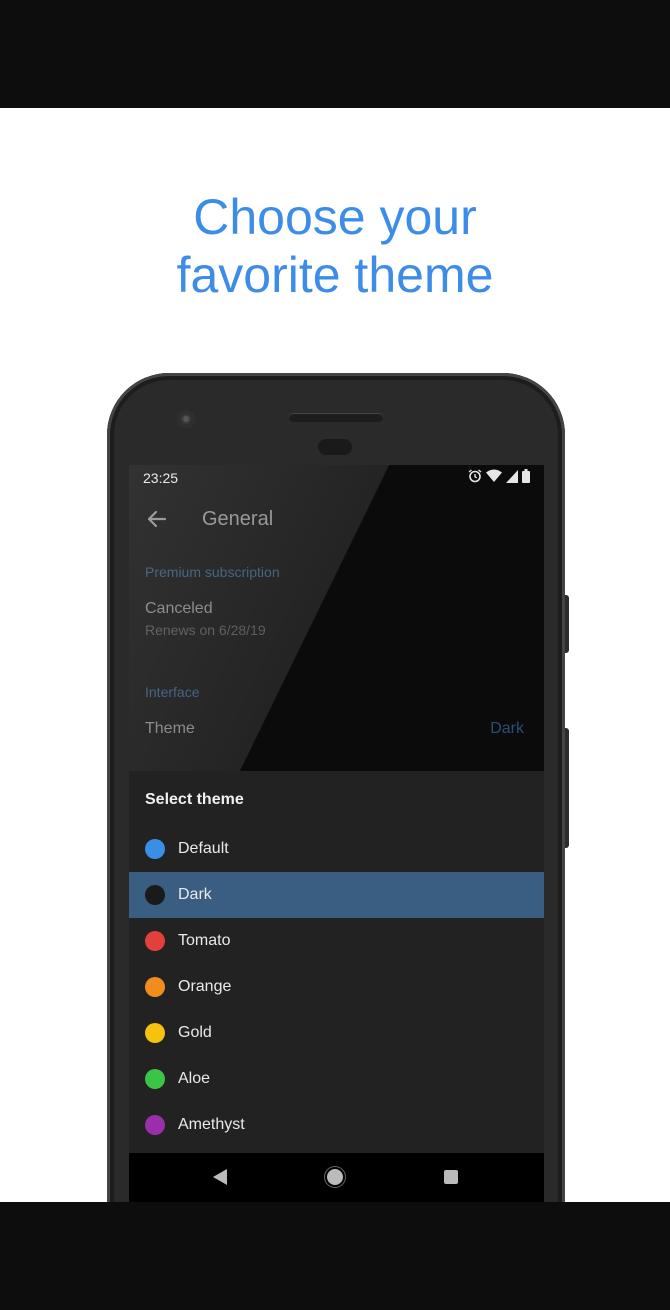 This screenshot has width=670, height=1310. What do you see at coordinates (336, 519) in the screenshot?
I see `app-toolbar: General` at bounding box center [336, 519].